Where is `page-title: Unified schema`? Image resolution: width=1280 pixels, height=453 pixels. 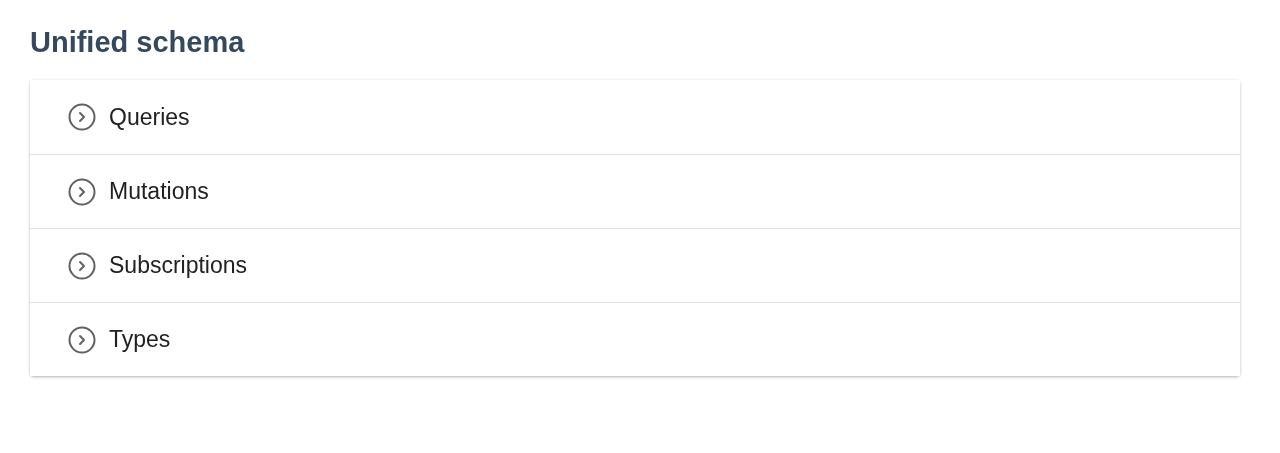 page-title: Unified schema is located at coordinates (137, 42).